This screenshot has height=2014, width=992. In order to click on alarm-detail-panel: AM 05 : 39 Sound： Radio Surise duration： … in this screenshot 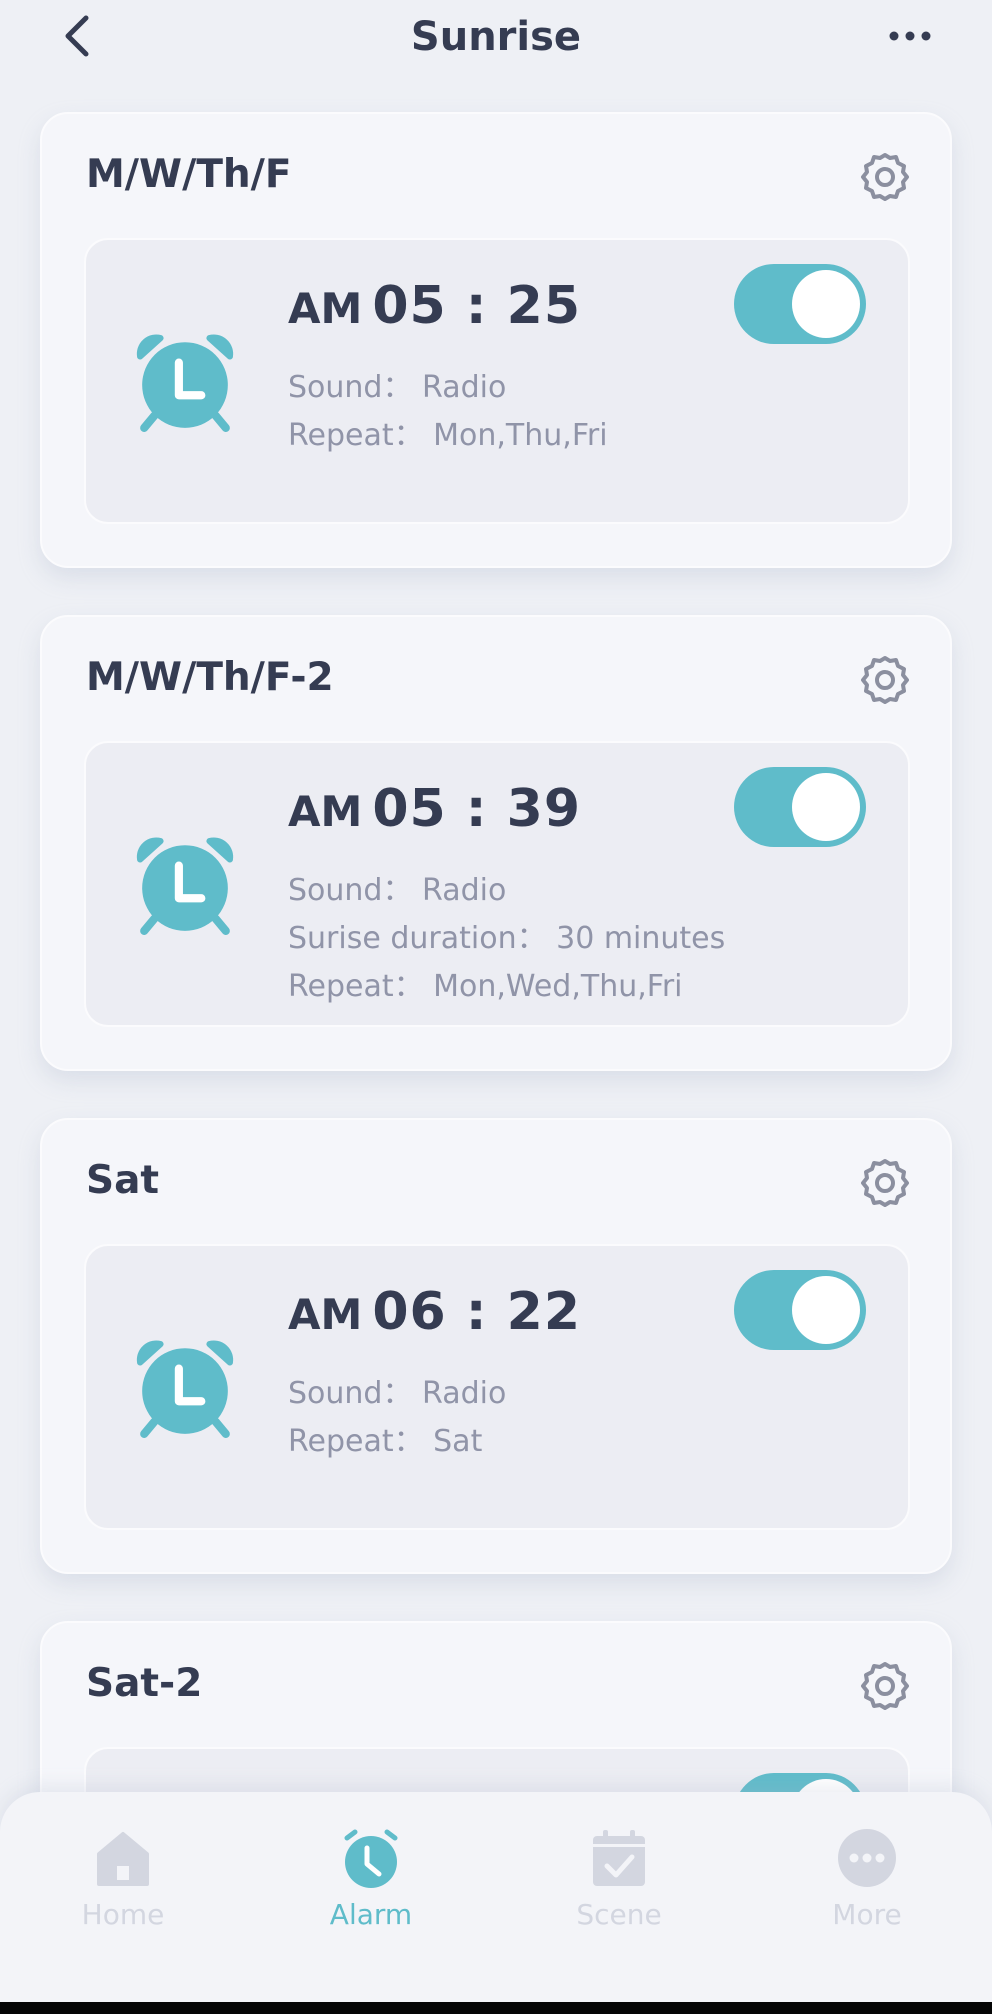, I will do `click(497, 884)`.